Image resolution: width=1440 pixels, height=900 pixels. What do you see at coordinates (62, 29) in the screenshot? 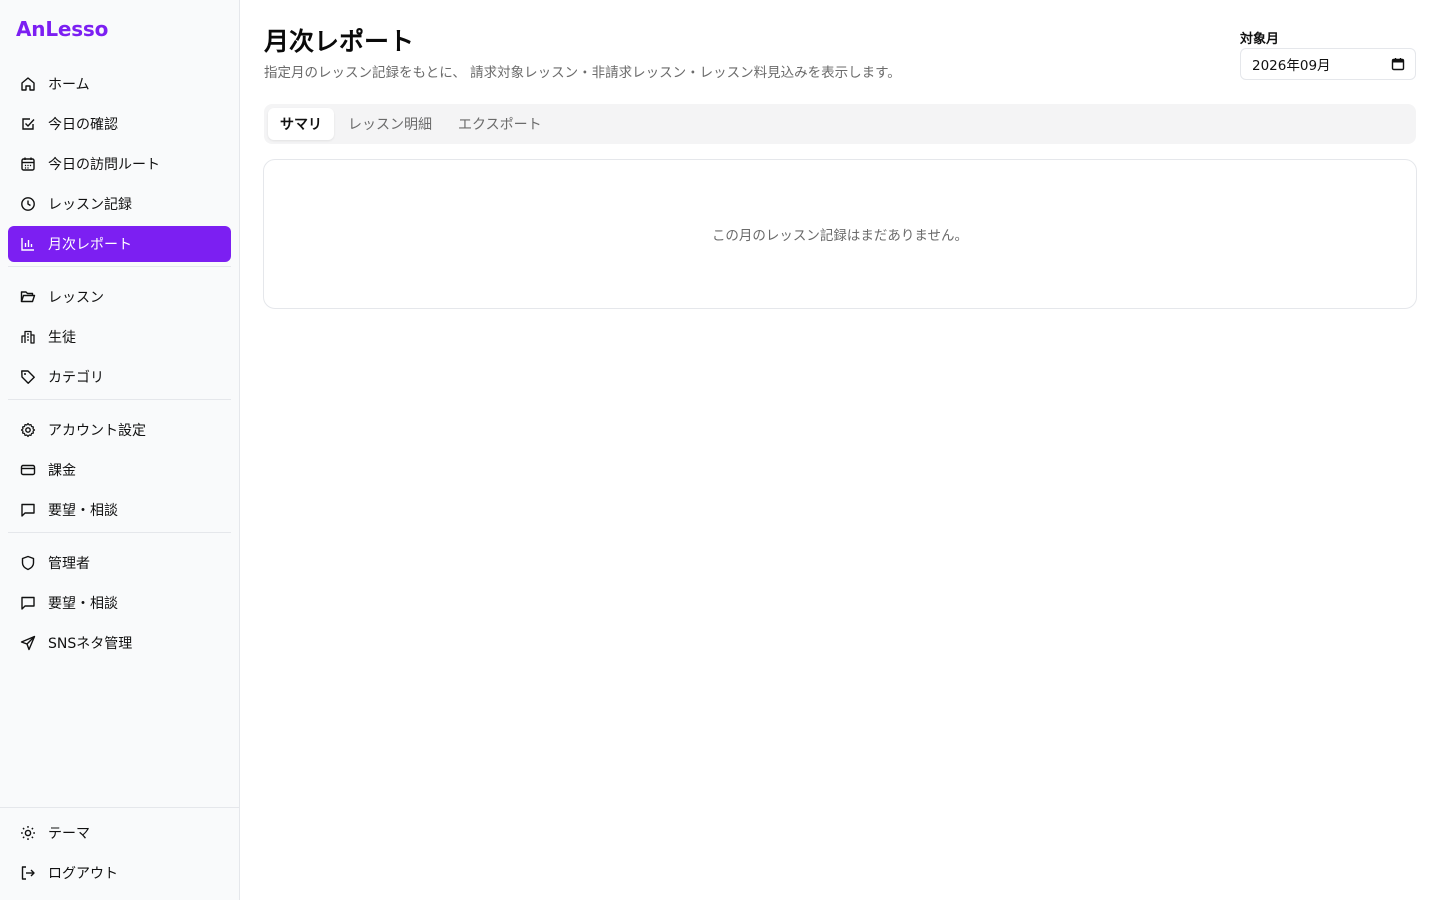
I see `brand-logo: AnLesso` at bounding box center [62, 29].